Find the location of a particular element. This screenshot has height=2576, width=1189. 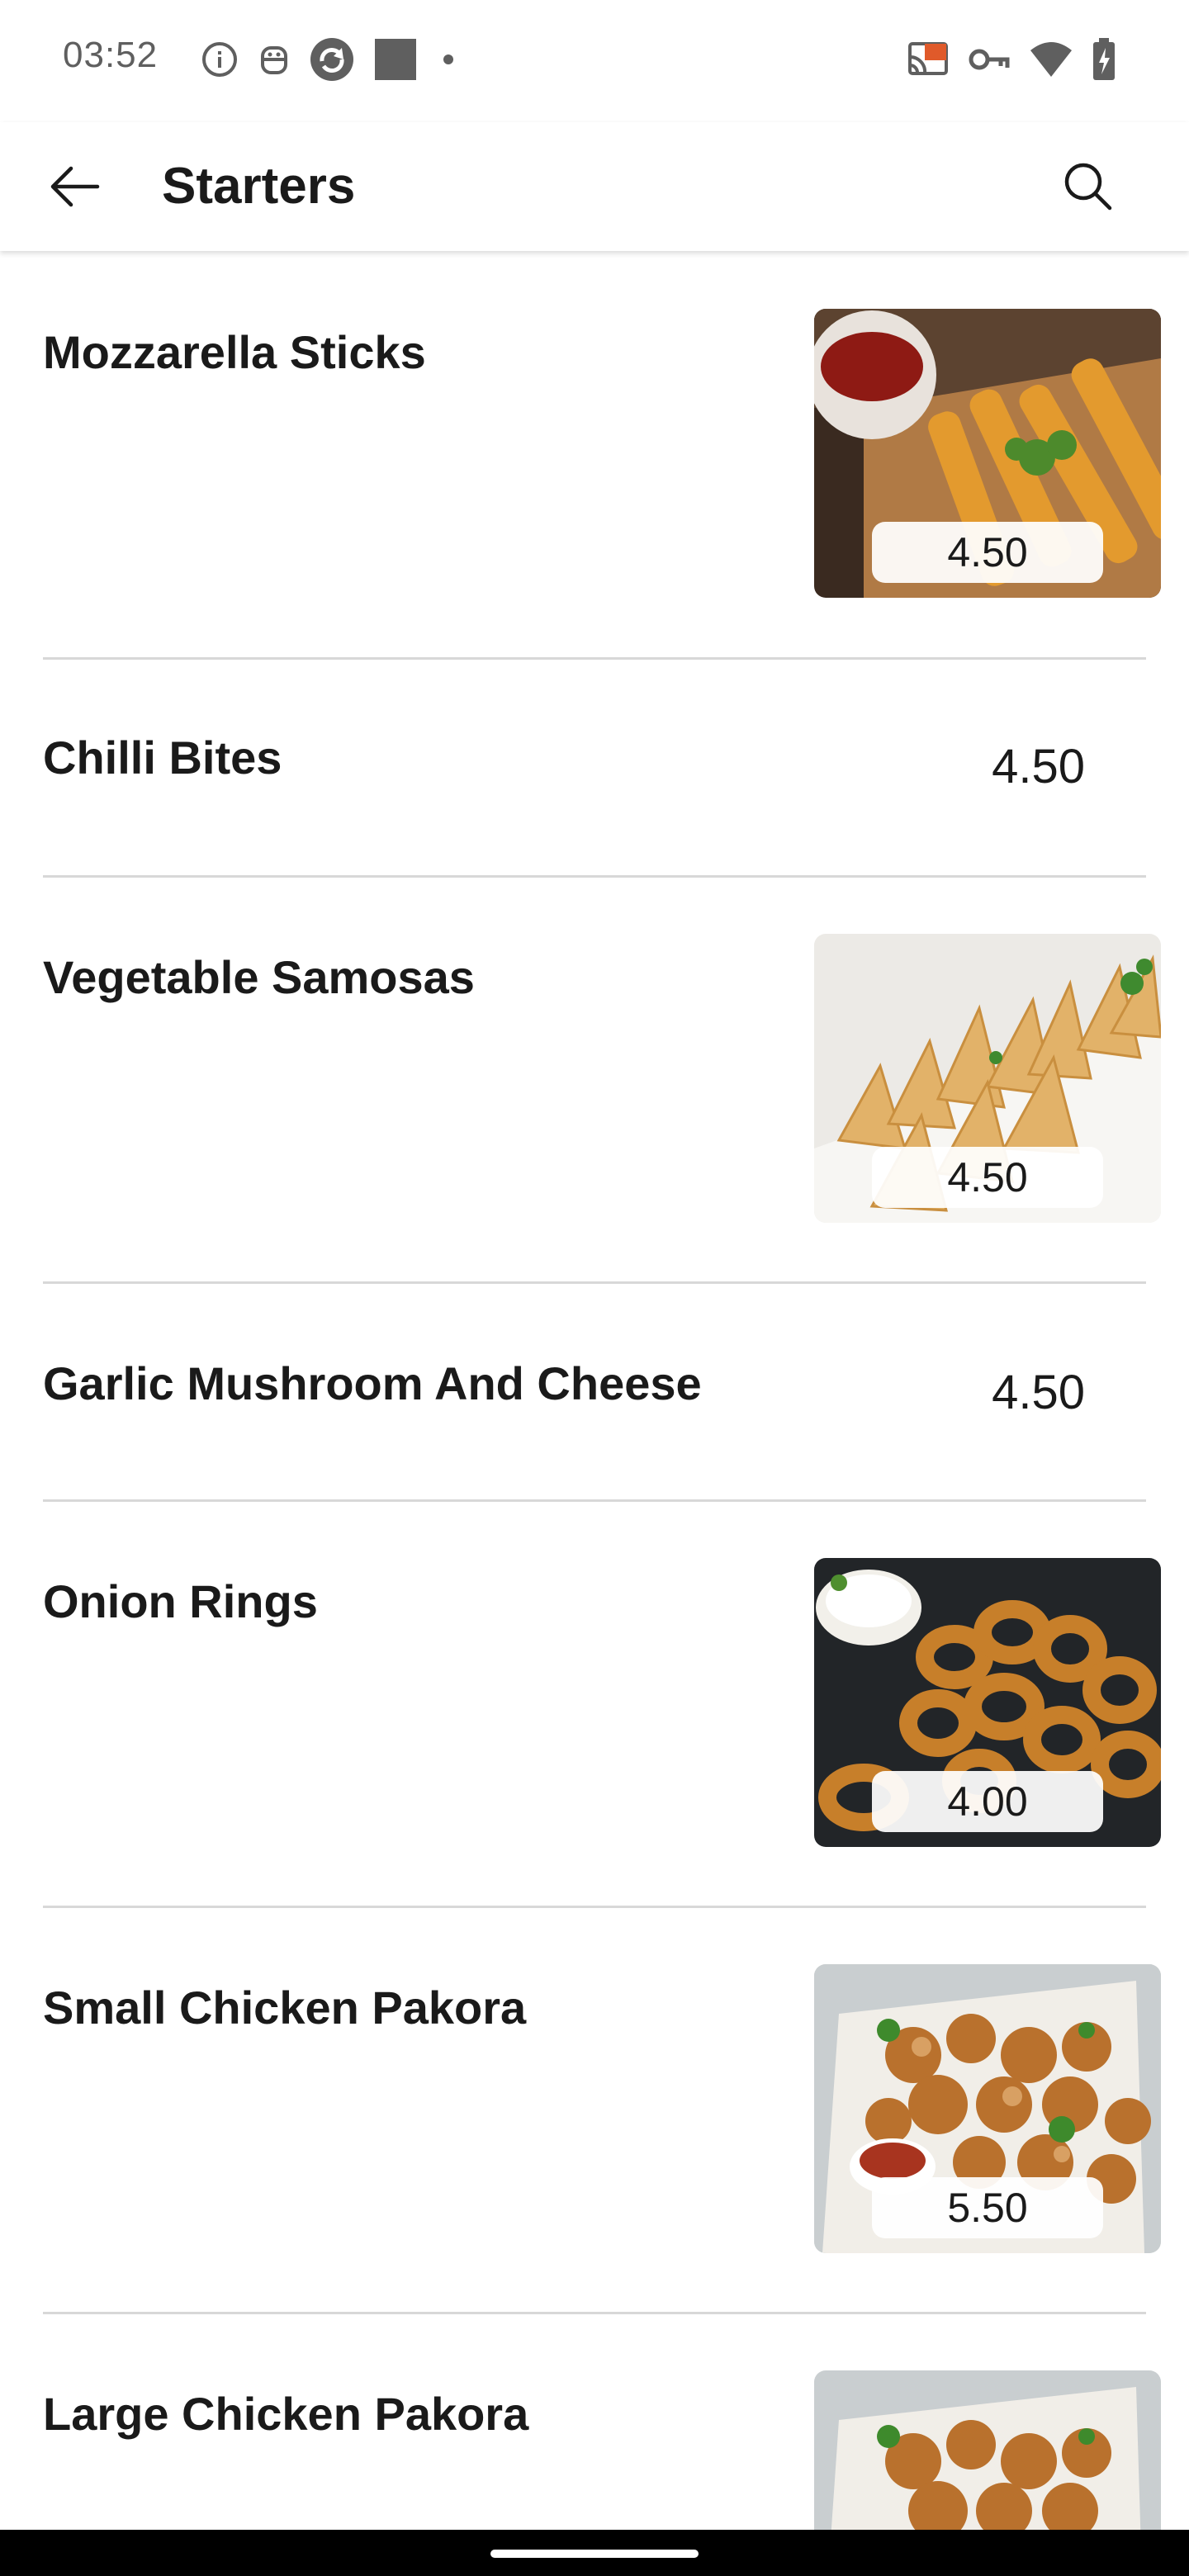

item-name: Vegetable Samosas is located at coordinates (259, 977).